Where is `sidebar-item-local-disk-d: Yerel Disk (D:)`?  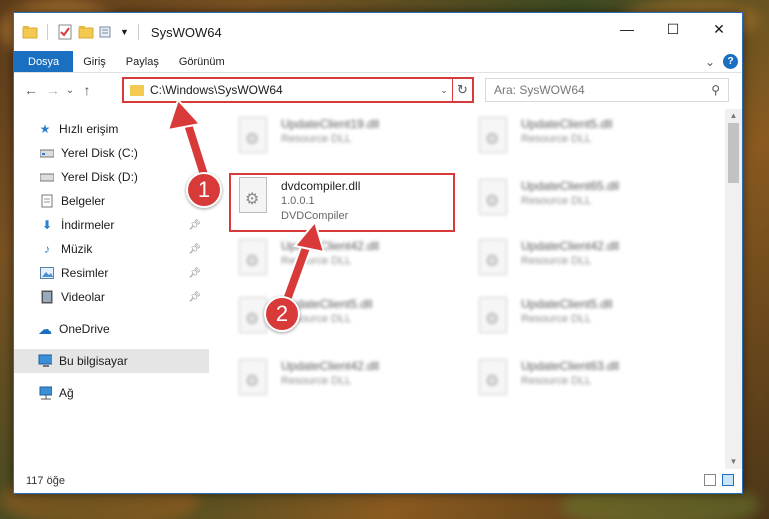
sidebar-item-local-disk-d: Yerel Disk (D:) is located at coordinates (111, 177).